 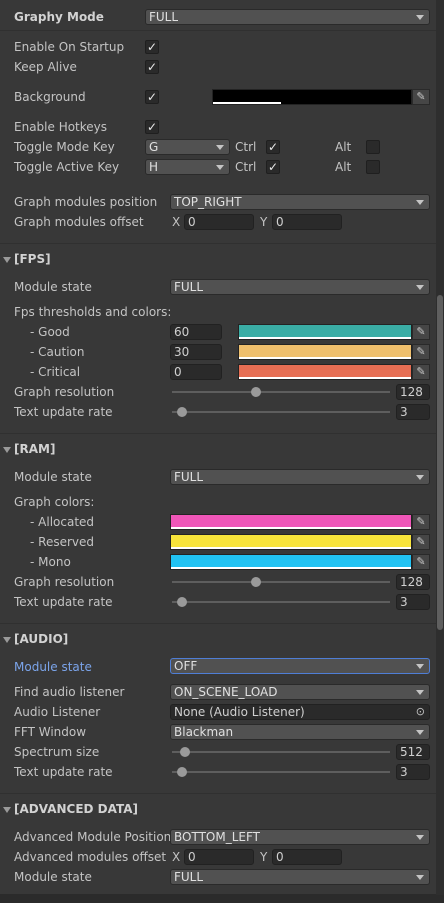 What do you see at coordinates (63, 602) in the screenshot?
I see `ram-text-update-rate-label: Text update rate` at bounding box center [63, 602].